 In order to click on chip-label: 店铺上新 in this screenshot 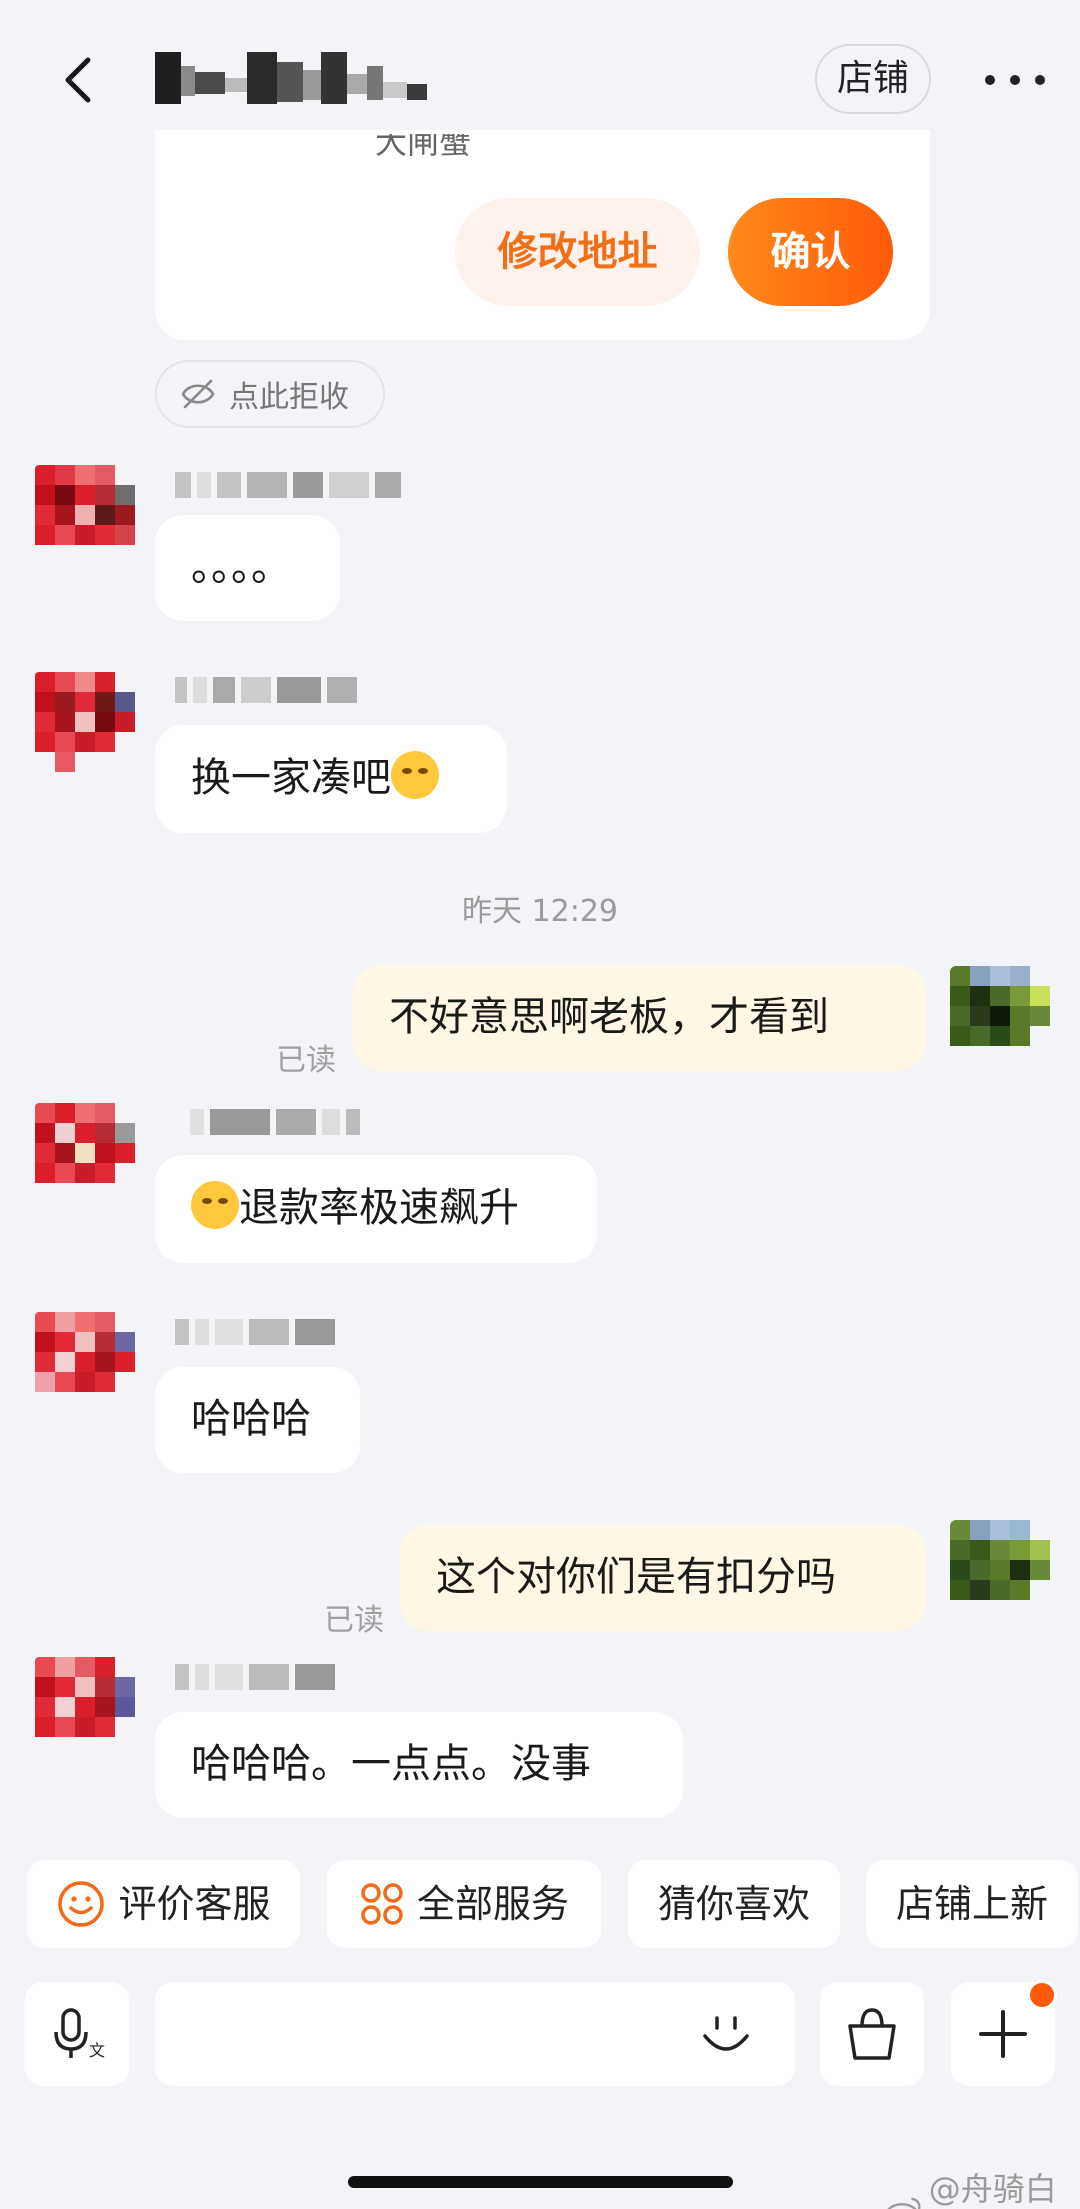, I will do `click(971, 1904)`.